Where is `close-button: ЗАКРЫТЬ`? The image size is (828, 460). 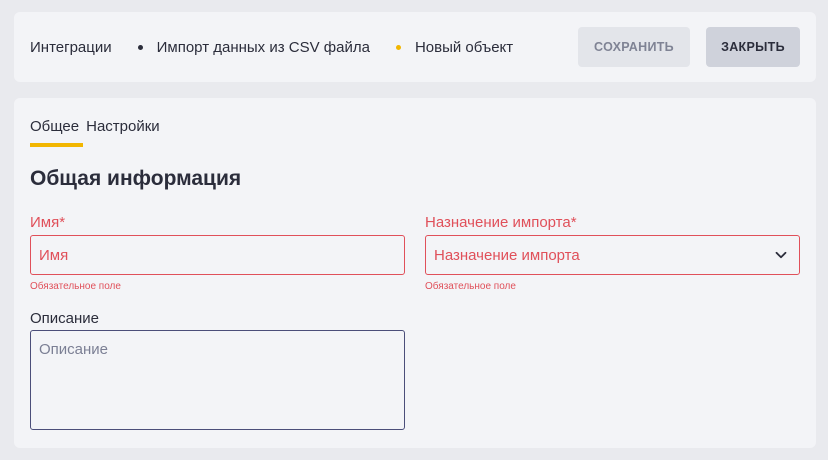
close-button: ЗАКРЫТЬ is located at coordinates (753, 47).